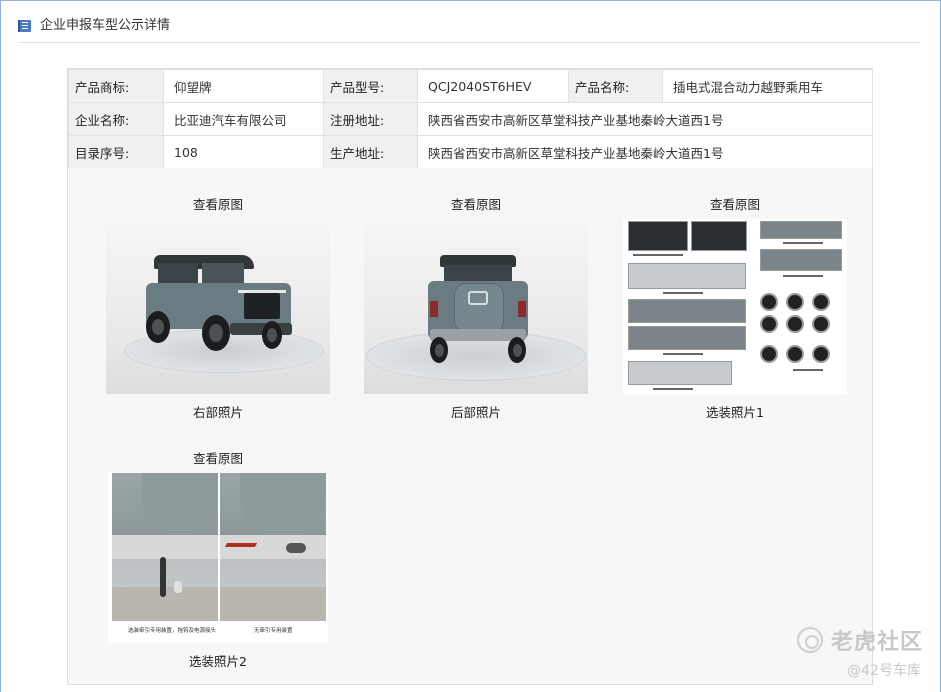 This screenshot has width=941, height=692. I want to click on watermark-text: 老虎社区, so click(876, 642).